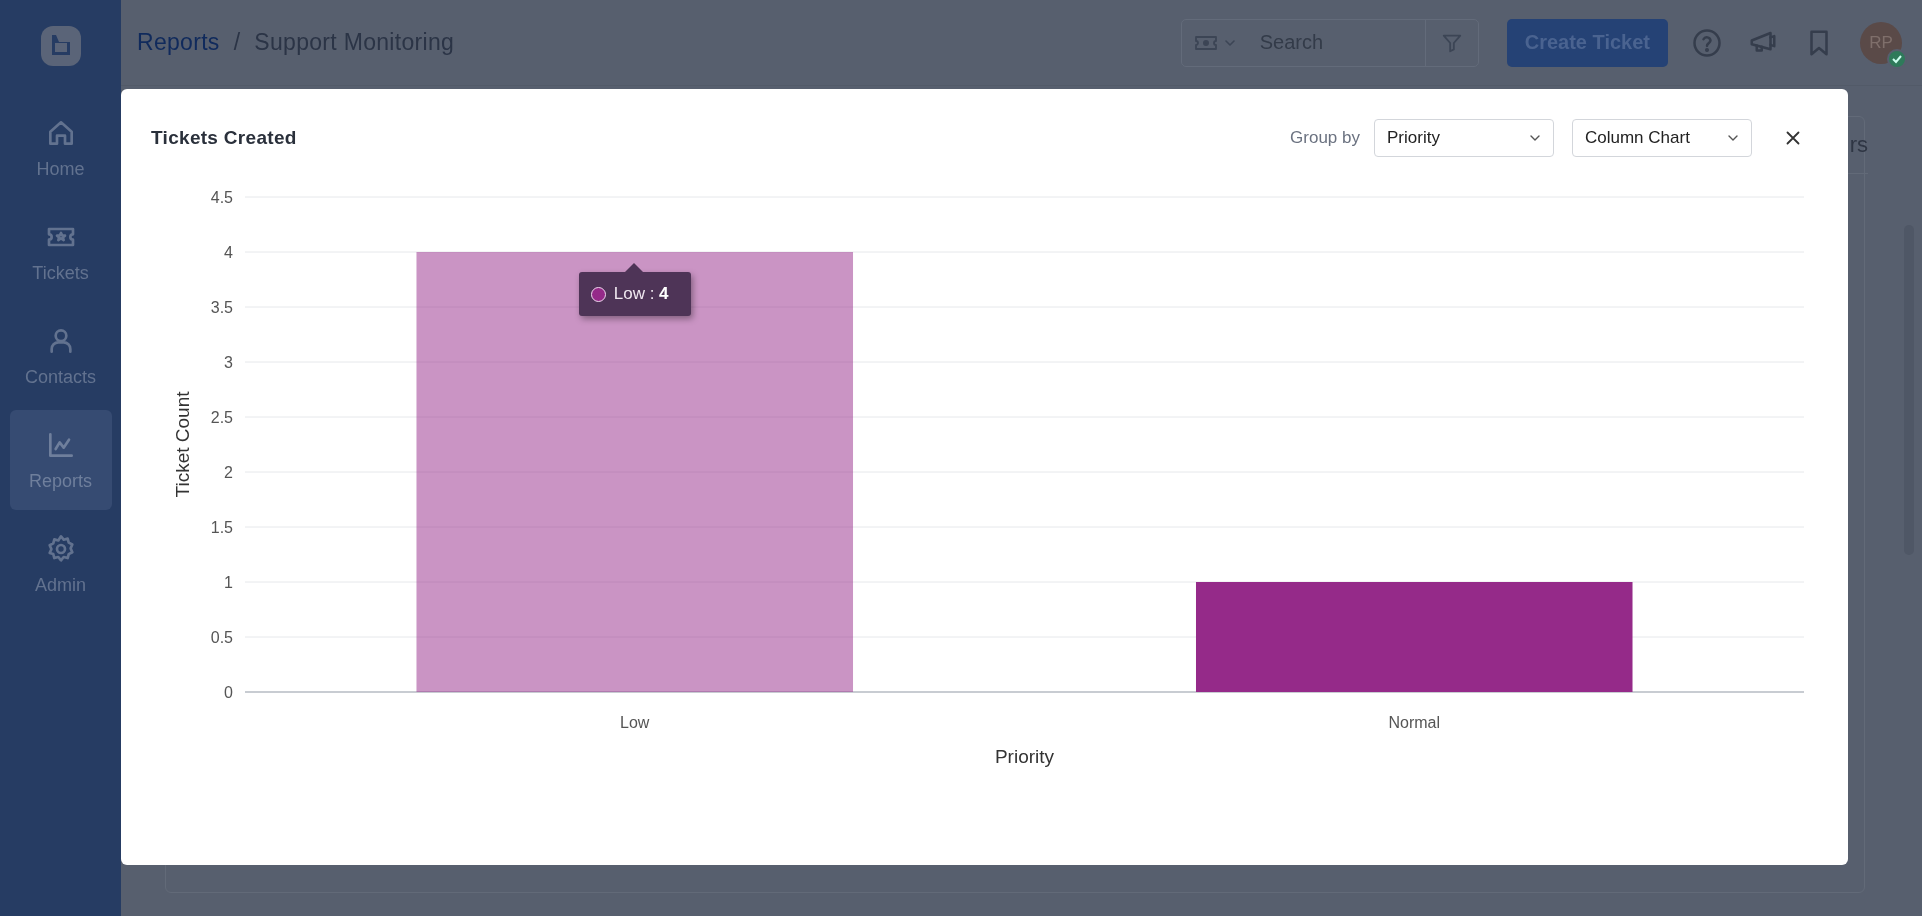  I want to click on sidebar-item: Admin, so click(60, 564).